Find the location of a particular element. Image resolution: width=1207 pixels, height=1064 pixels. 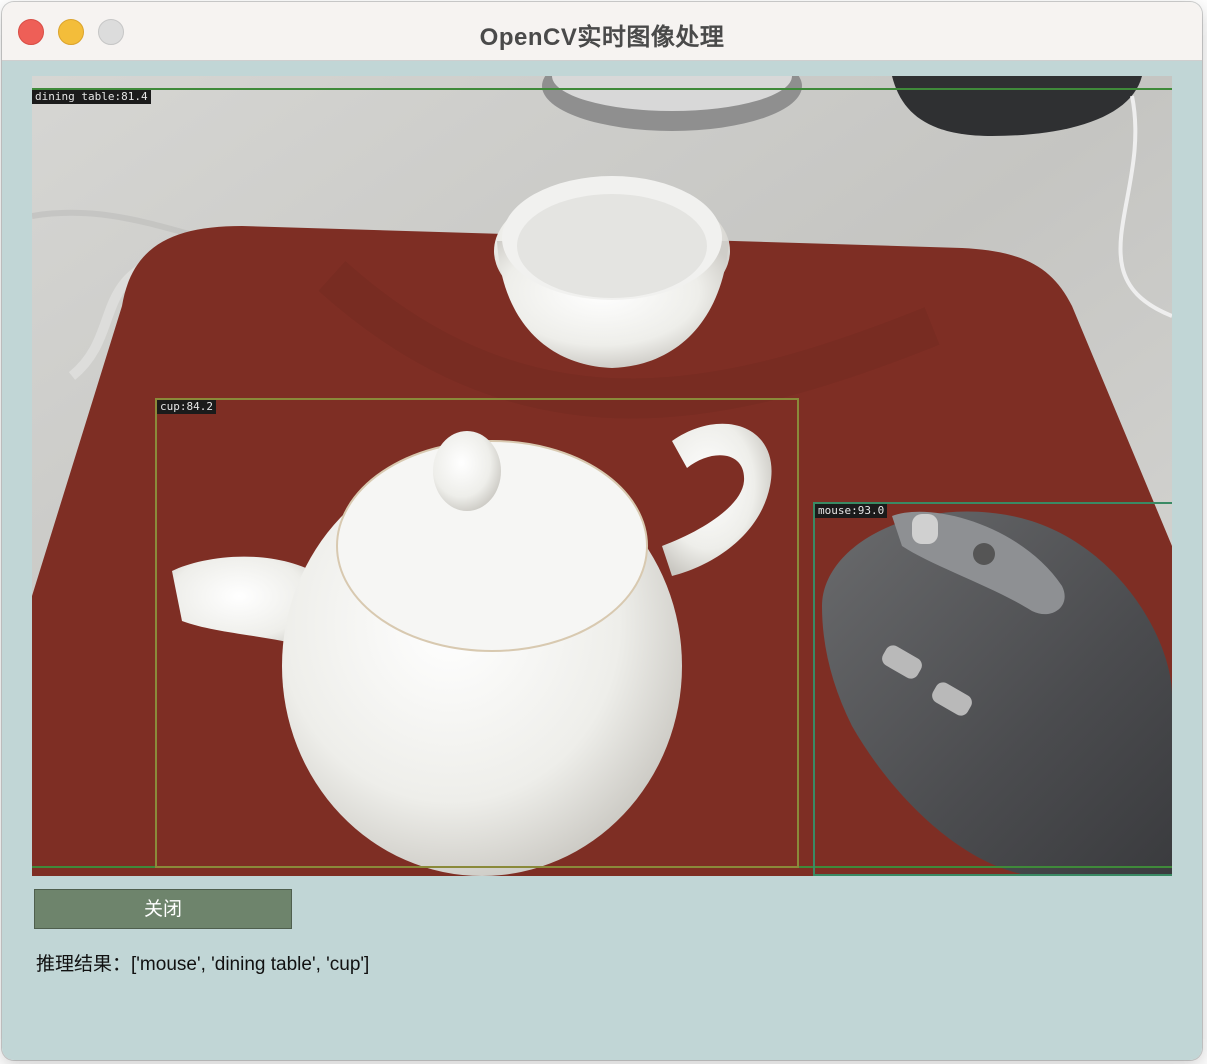

inference-result: 推理结果：['mouse', 'dining table', 'cup'] is located at coordinates (202, 962).